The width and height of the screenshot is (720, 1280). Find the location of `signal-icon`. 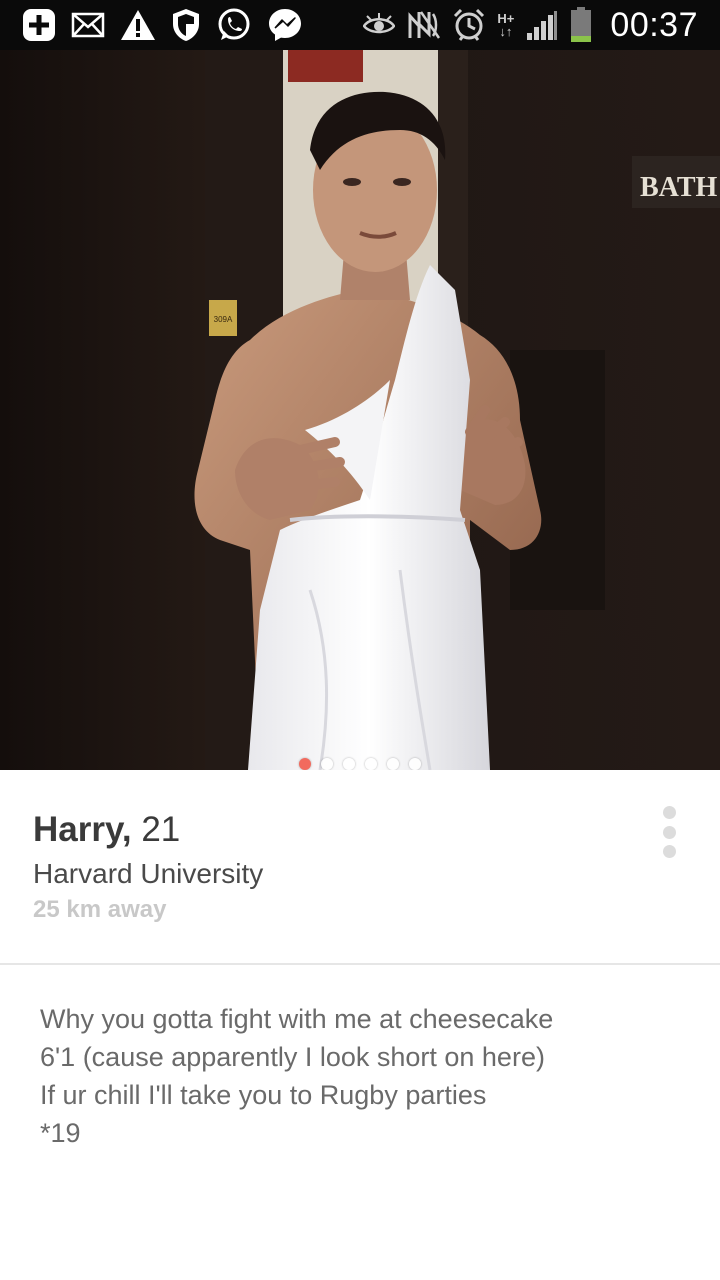

signal-icon is located at coordinates (542, 25).